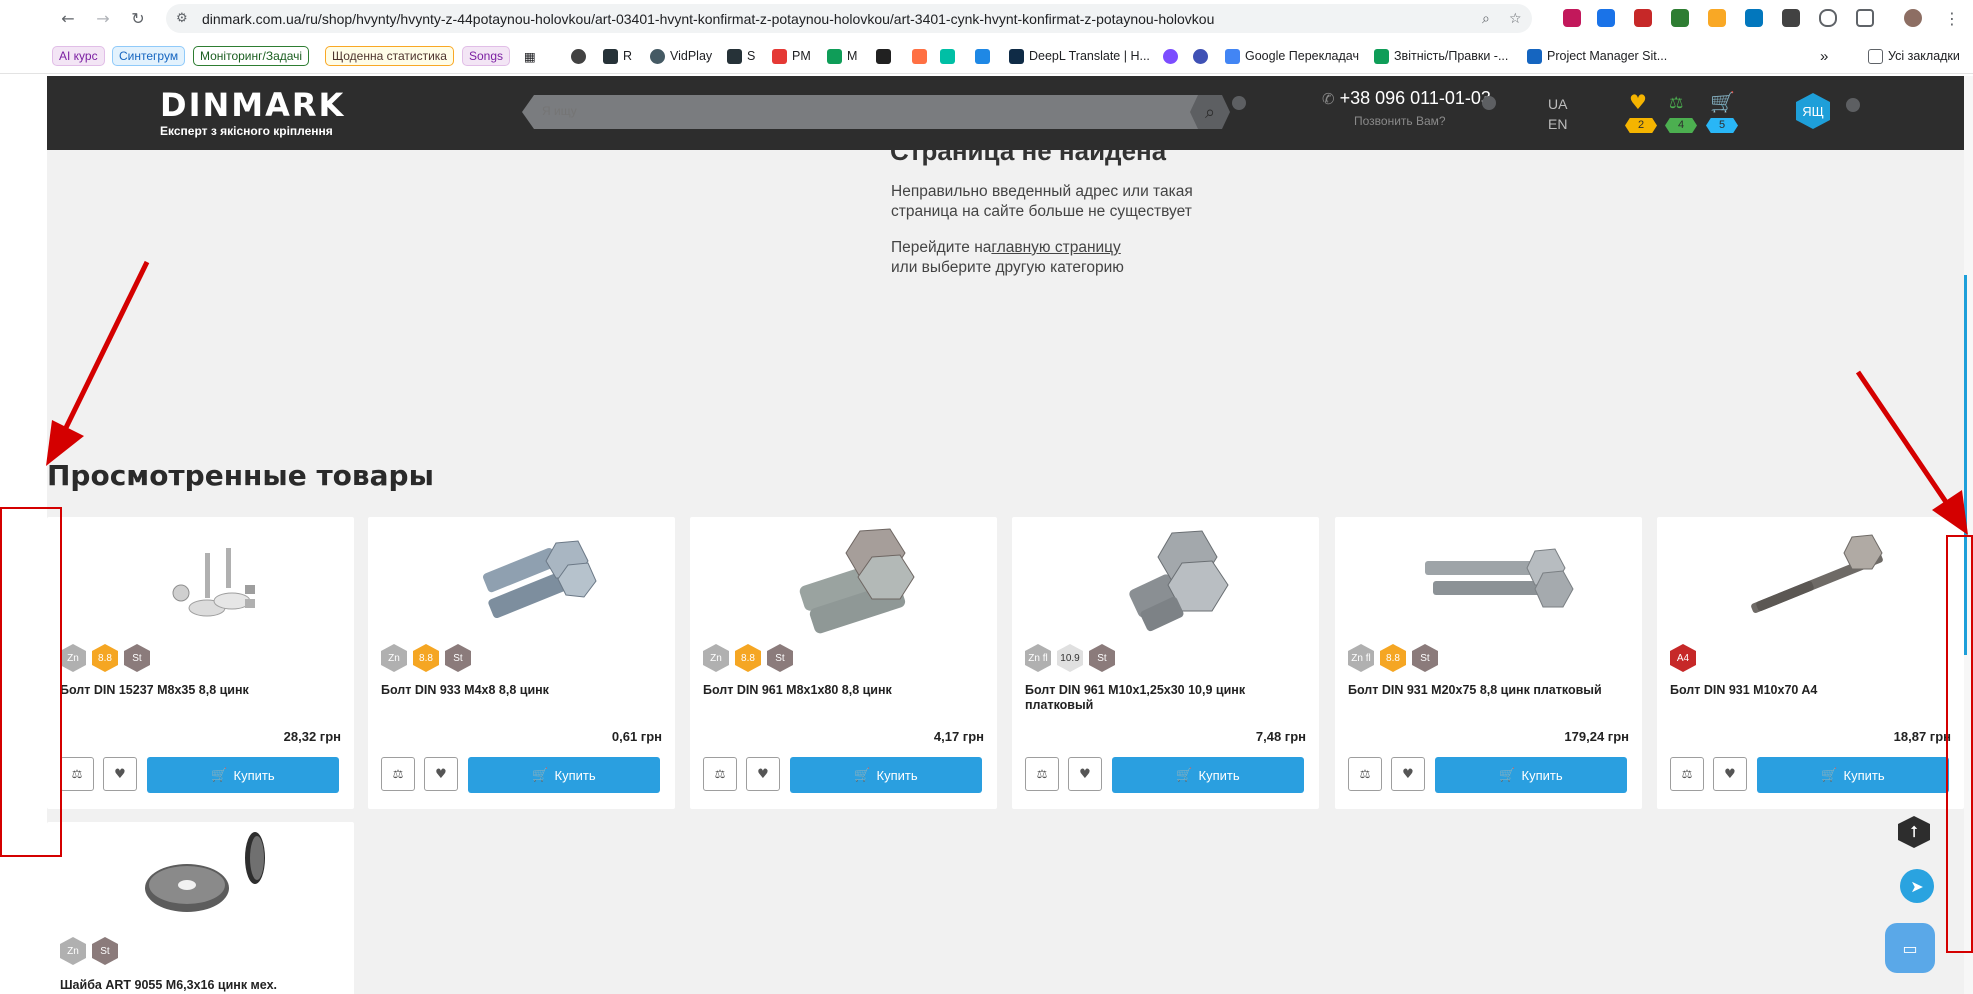 The height and width of the screenshot is (994, 1973). Describe the element at coordinates (1210, 112) in the screenshot. I see `search-button: ⌕` at that location.